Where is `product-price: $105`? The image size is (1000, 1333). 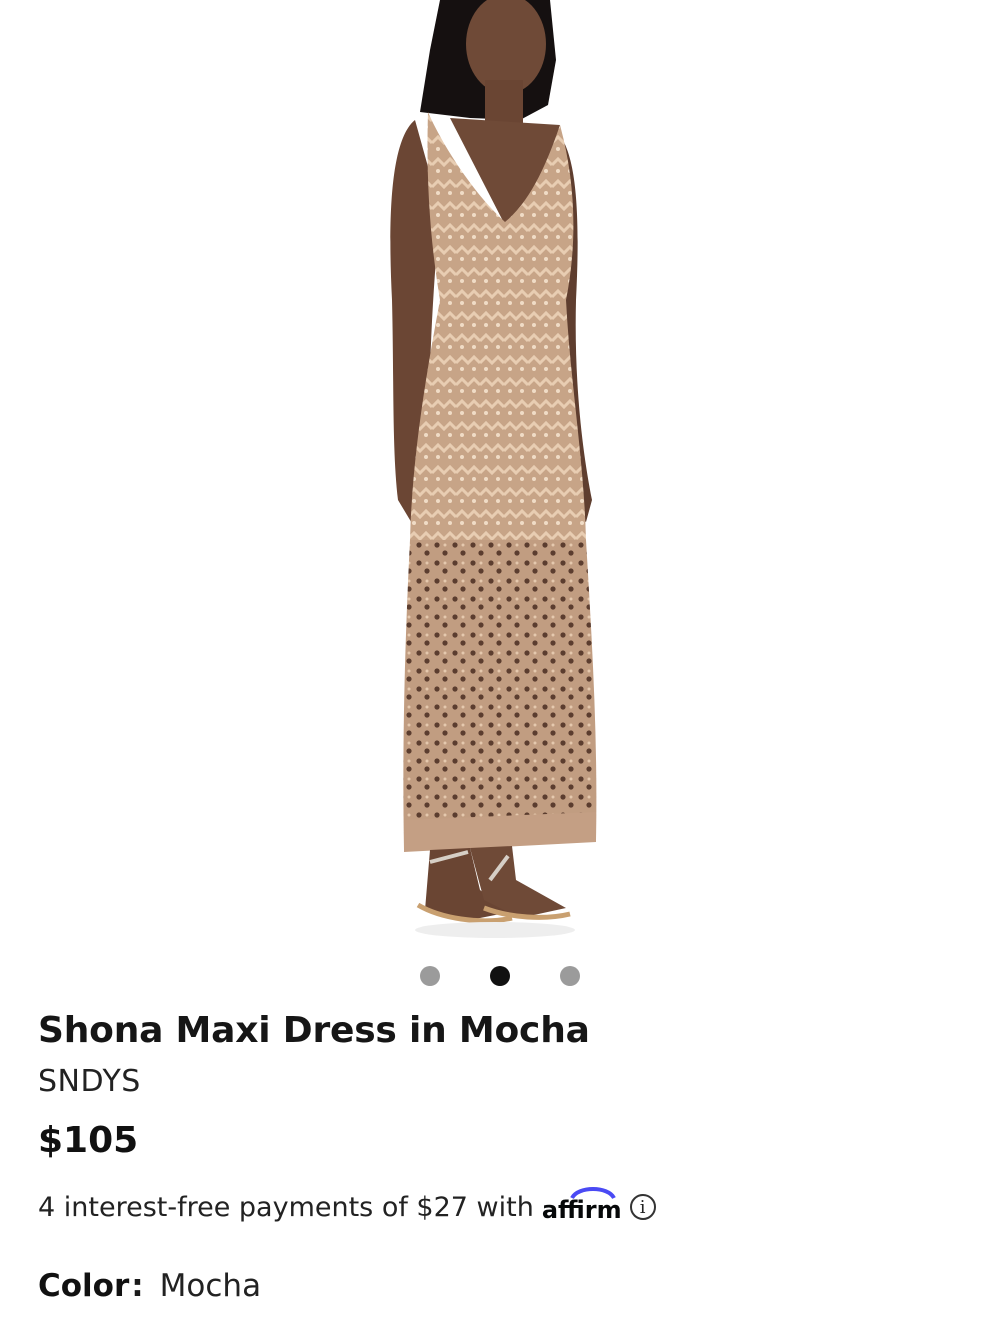 product-price: $105 is located at coordinates (88, 1140).